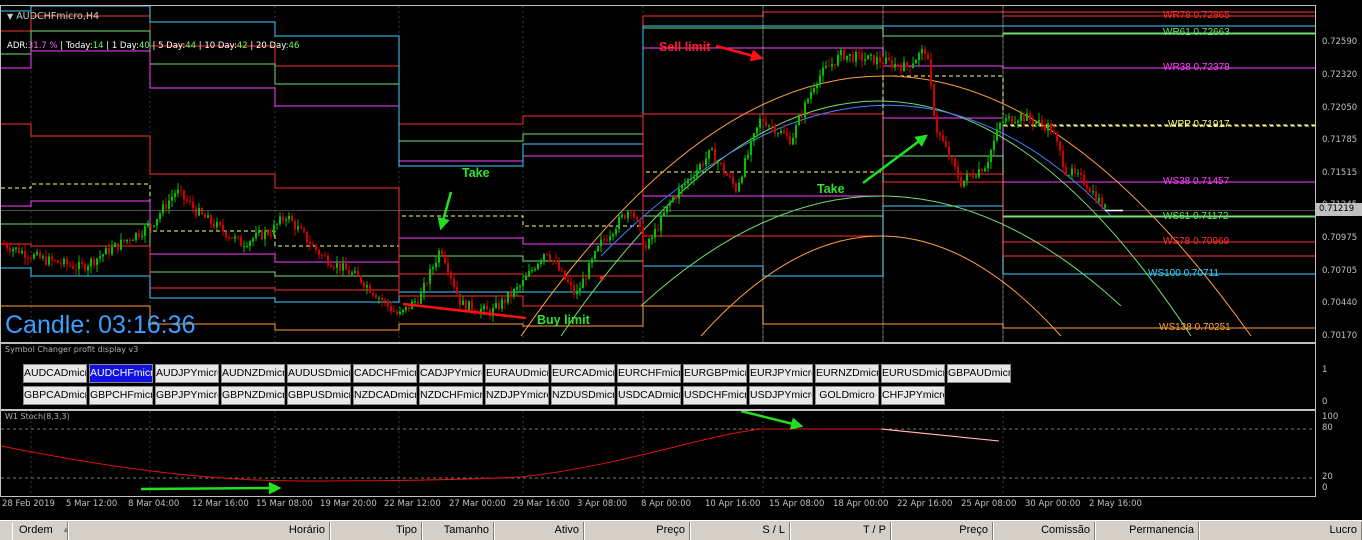 This screenshot has height=540, width=1362. What do you see at coordinates (199, 531) in the screenshot?
I see `column-header-1: Horário` at bounding box center [199, 531].